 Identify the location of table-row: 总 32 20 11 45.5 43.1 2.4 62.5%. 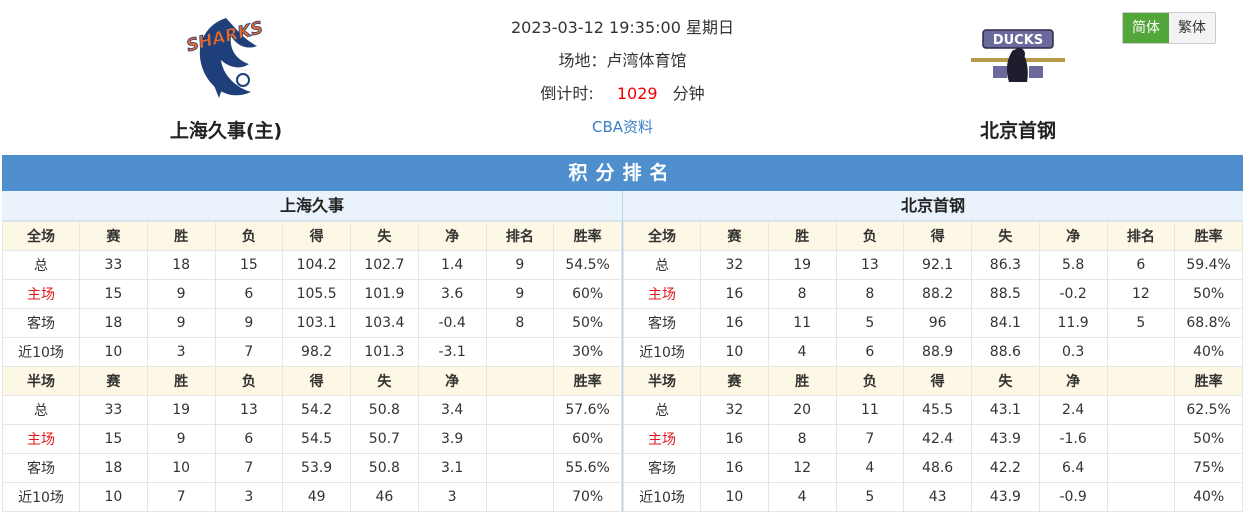
(933, 410).